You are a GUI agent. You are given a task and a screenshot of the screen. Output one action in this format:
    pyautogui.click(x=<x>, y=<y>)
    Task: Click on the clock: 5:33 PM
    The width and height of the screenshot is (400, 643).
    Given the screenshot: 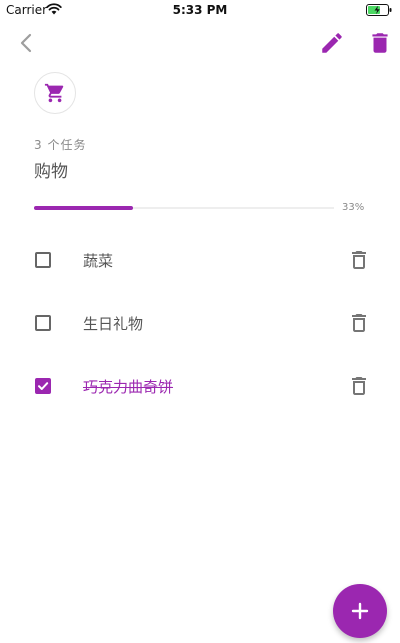 What is the action you would take?
    pyautogui.click(x=200, y=10)
    